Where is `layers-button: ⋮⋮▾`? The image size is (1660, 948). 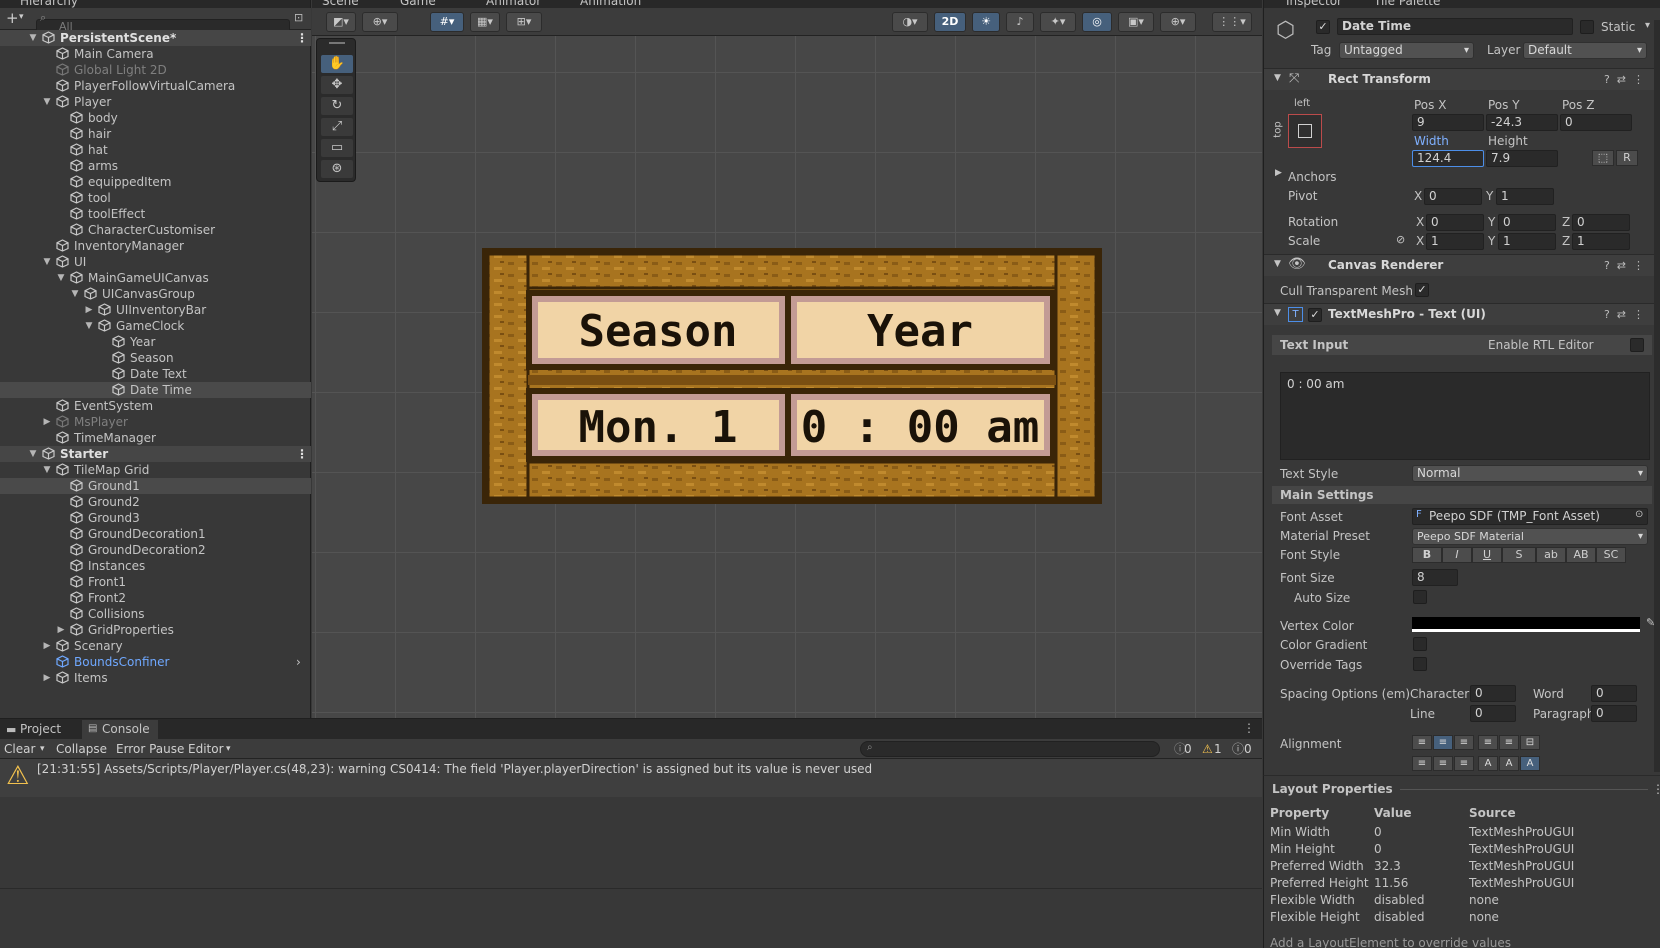 layers-button: ⋮⋮▾ is located at coordinates (1232, 22).